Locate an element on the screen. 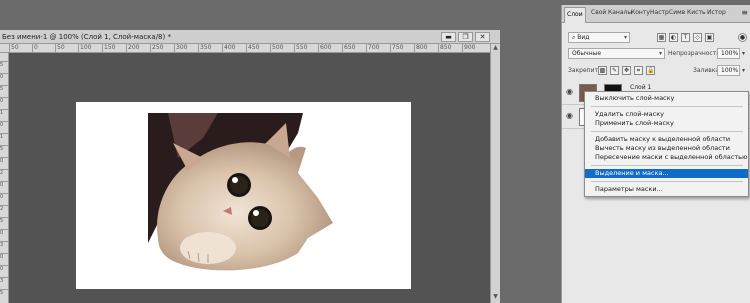  filter-toggle-icon: ● is located at coordinates (742, 37).